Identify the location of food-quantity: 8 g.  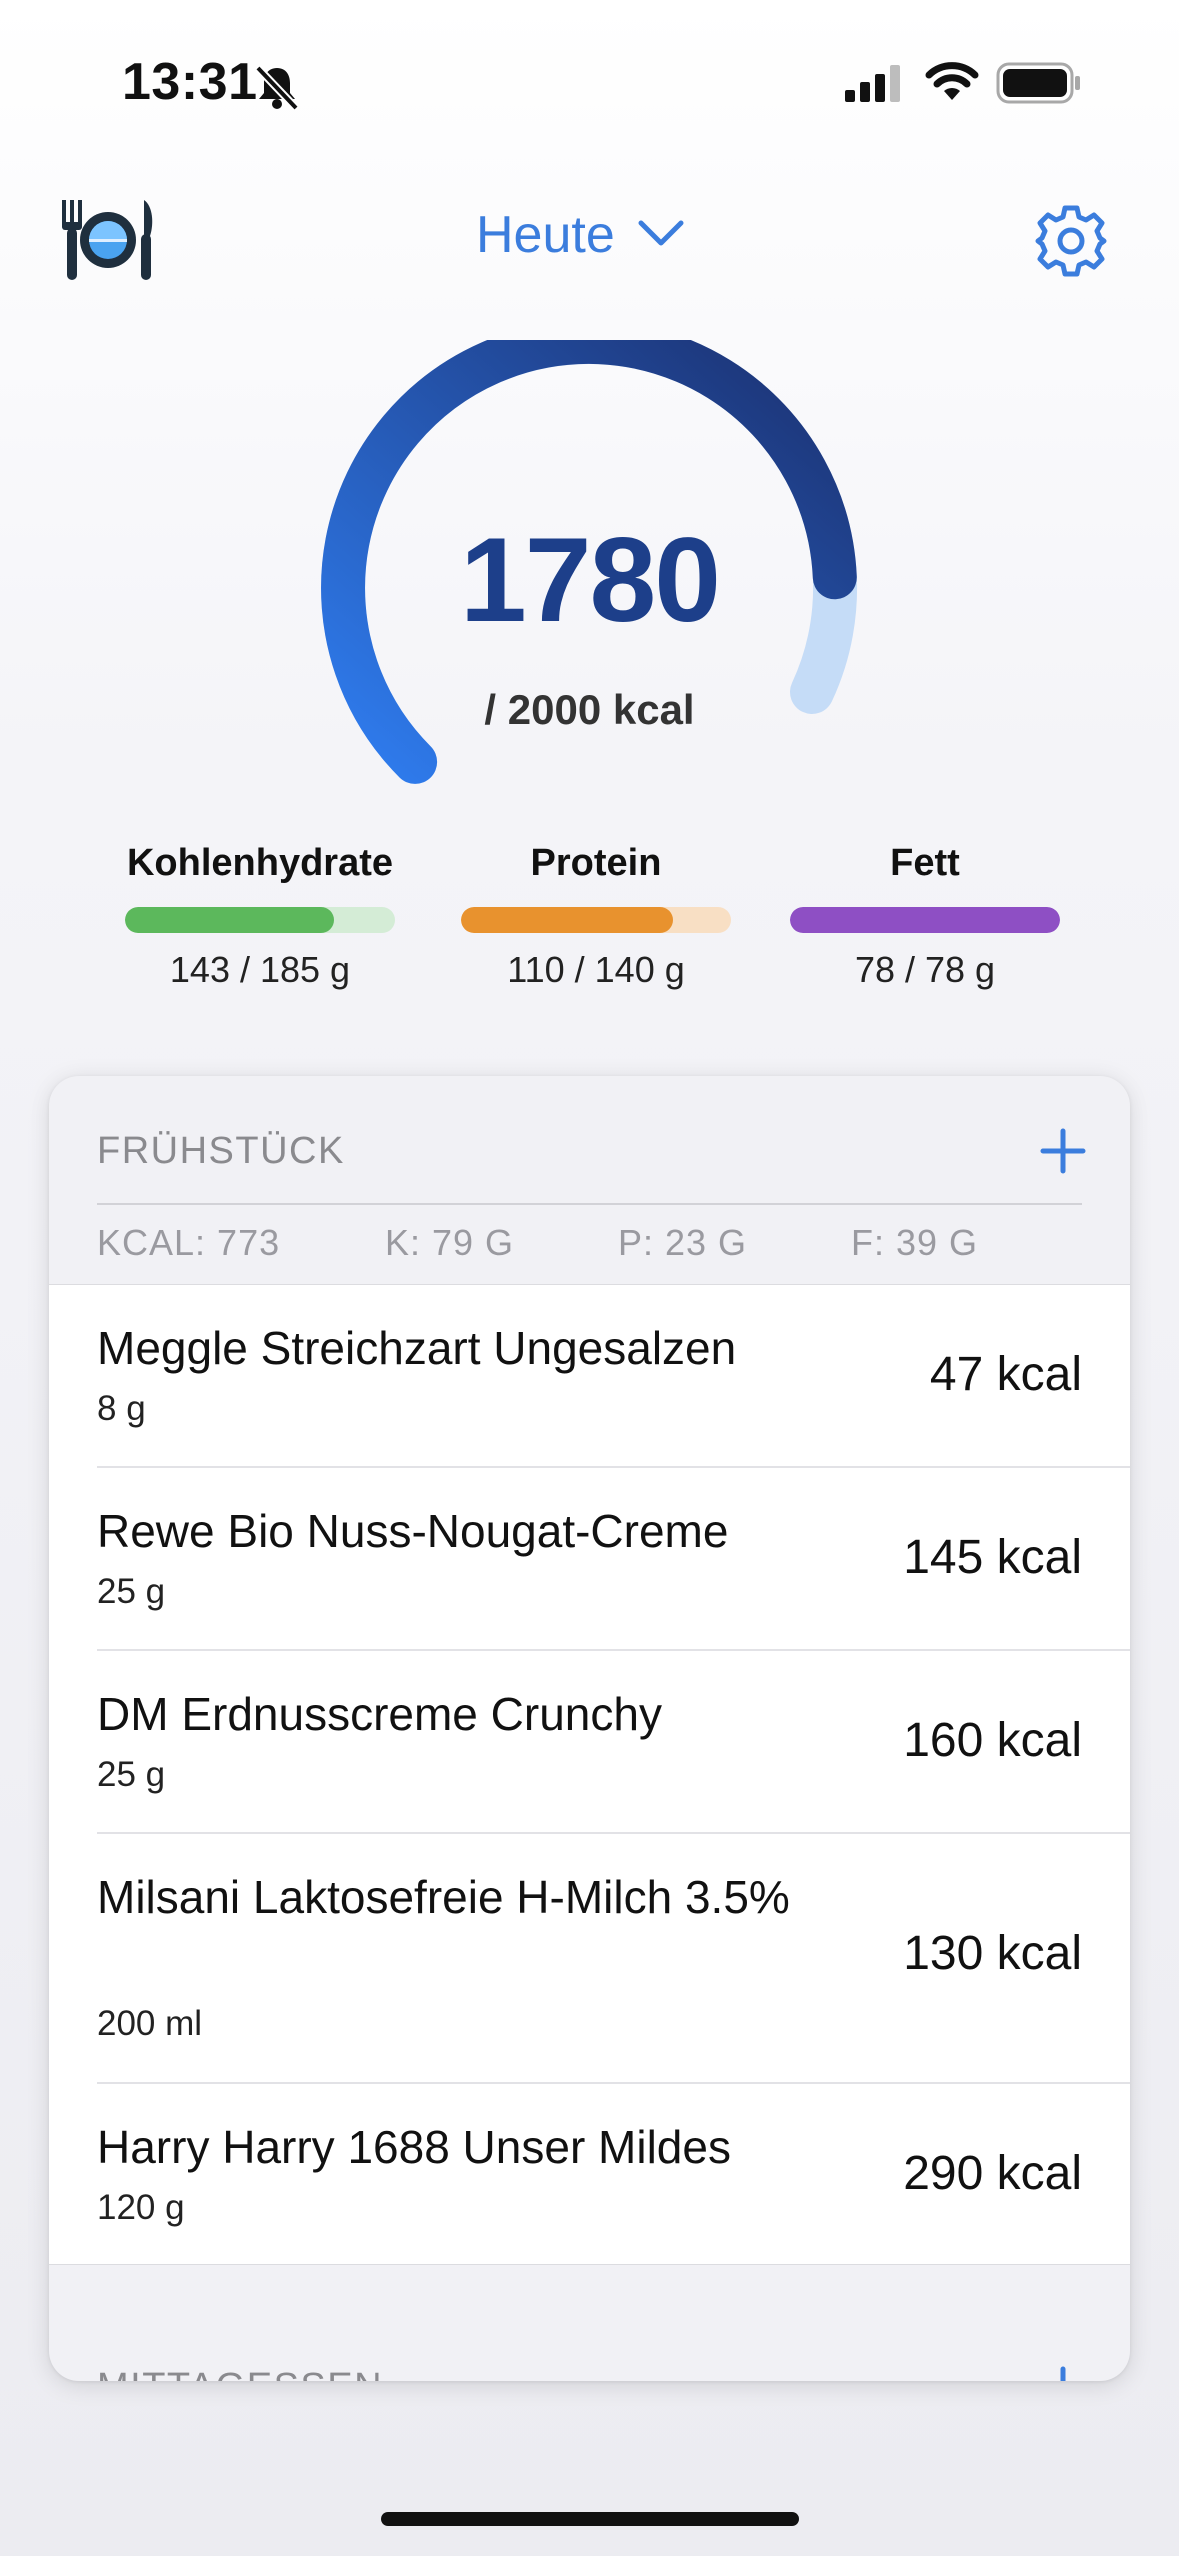
(121, 1408).